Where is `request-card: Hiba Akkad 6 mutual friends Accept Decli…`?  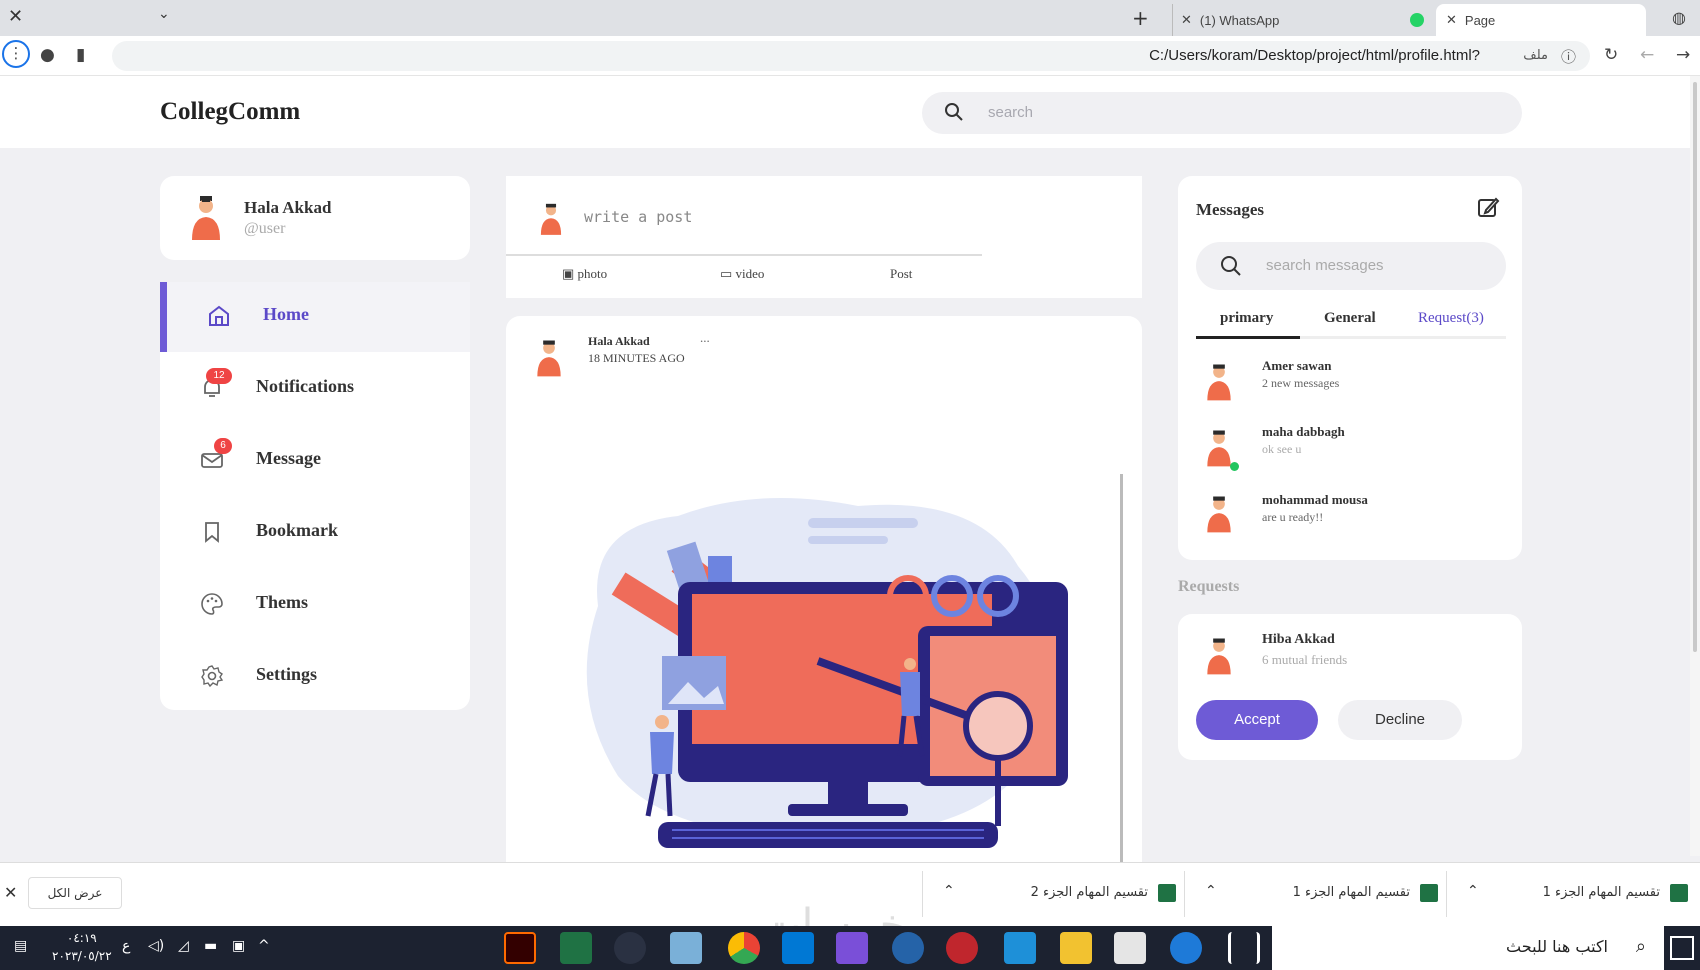
request-card: Hiba Akkad 6 mutual friends Accept Decli… is located at coordinates (1350, 687).